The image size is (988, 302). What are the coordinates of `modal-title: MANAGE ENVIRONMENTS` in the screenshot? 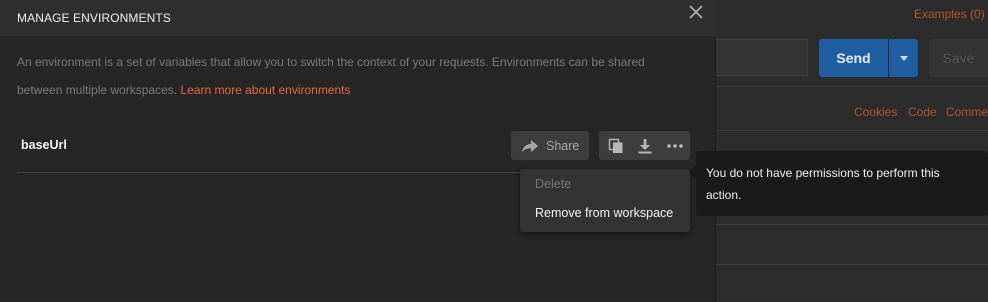 It's located at (94, 18).